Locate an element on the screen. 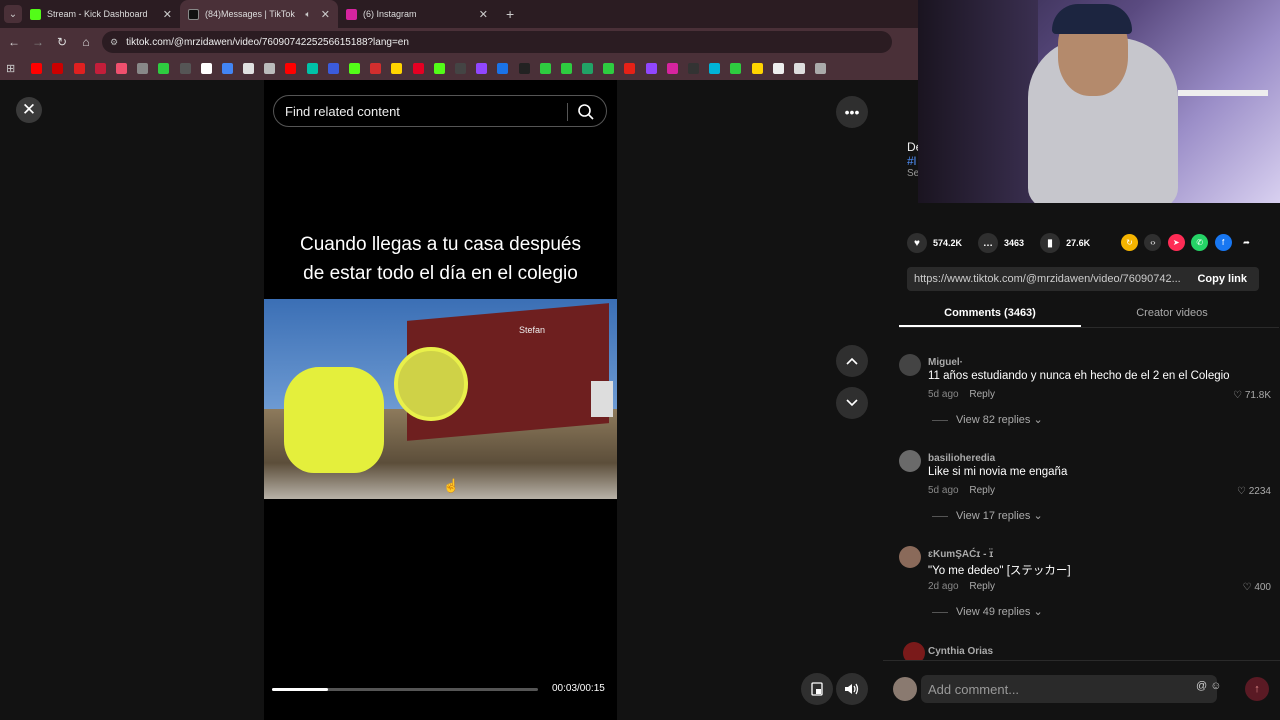 Image resolution: width=1280 pixels, height=720 pixels. reload-icon: ↻ is located at coordinates (62, 42).